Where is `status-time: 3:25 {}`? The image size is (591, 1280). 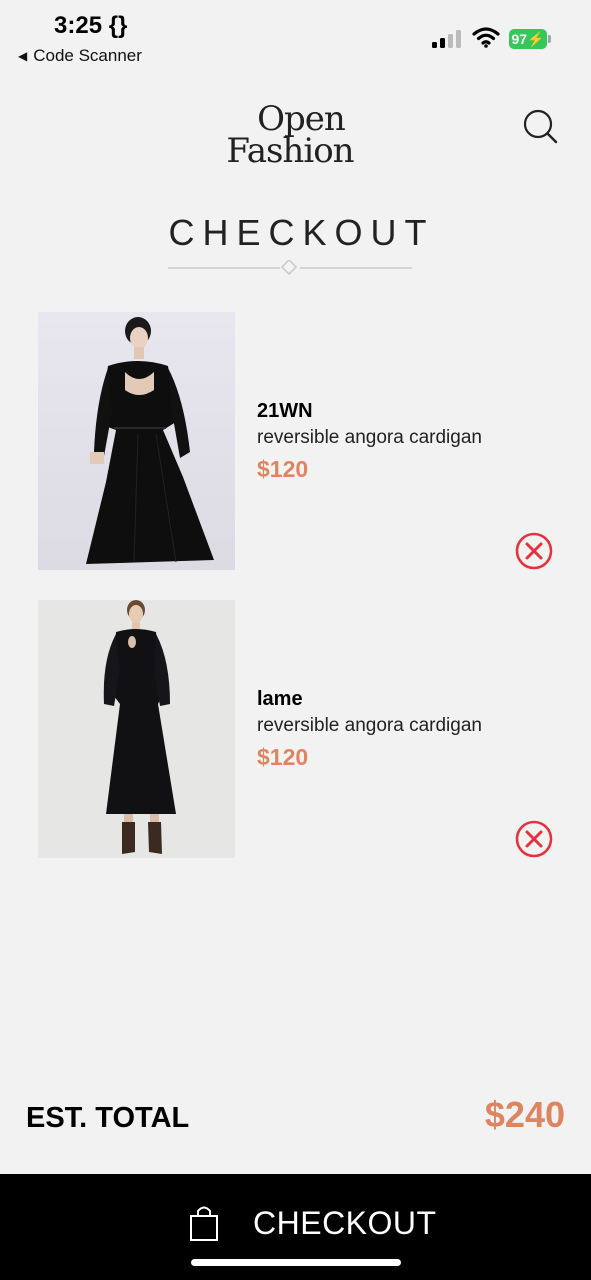 status-time: 3:25 {} is located at coordinates (91, 25).